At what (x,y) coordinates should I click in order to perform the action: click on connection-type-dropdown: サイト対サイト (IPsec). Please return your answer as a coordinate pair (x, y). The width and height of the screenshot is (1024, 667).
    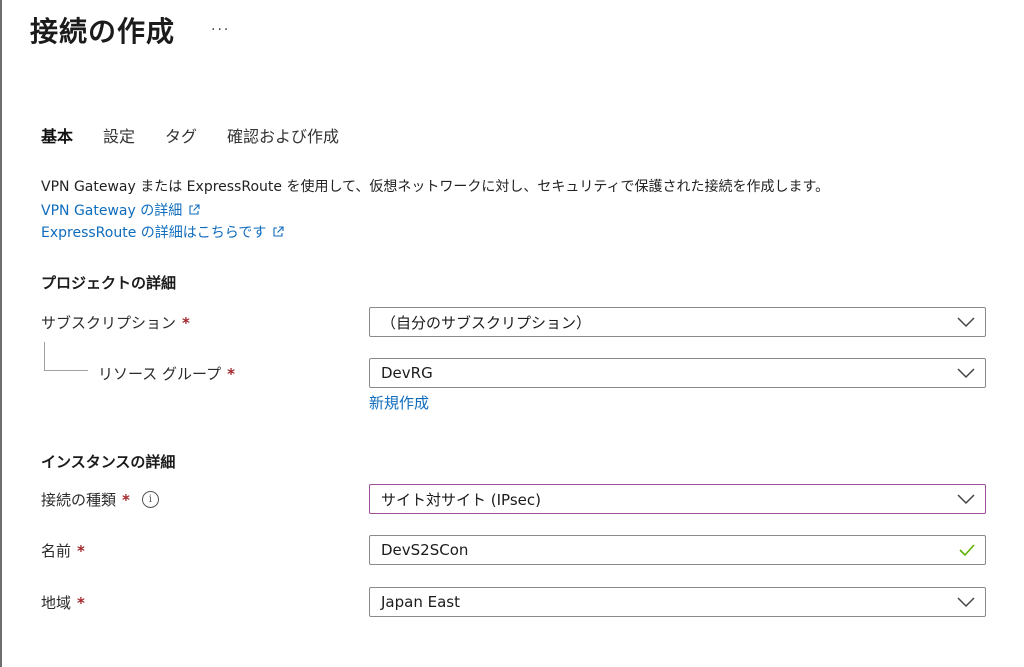
    Looking at the image, I should click on (677, 499).